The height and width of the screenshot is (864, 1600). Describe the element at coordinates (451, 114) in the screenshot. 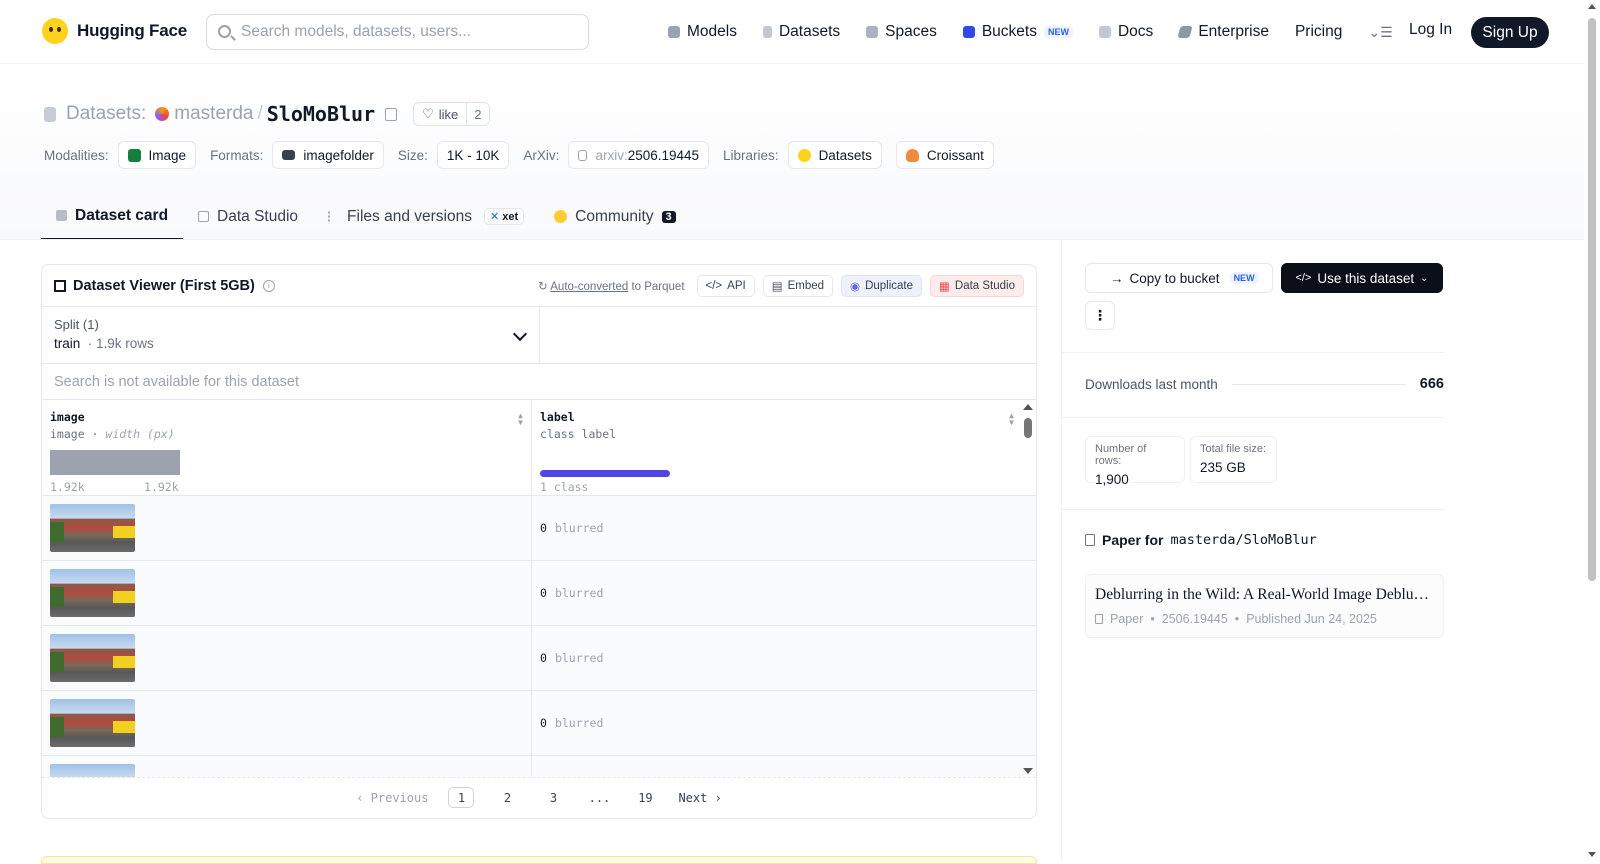

I see `like-button: ♡ like 2` at that location.